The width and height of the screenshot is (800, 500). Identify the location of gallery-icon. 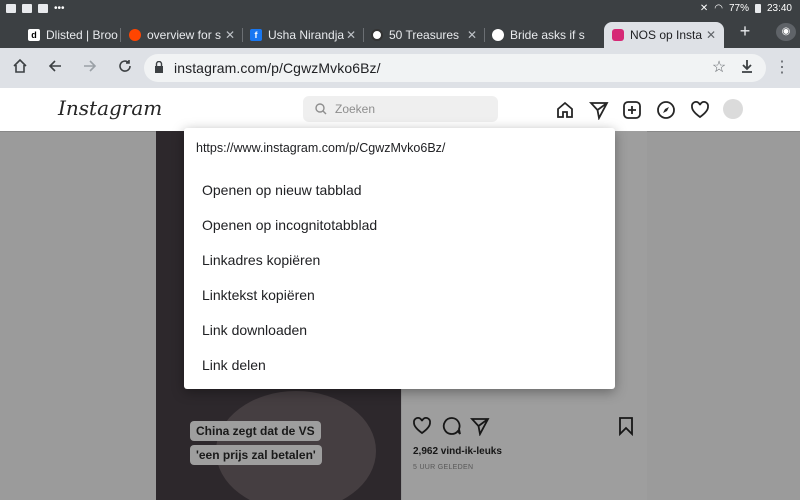
(11, 8).